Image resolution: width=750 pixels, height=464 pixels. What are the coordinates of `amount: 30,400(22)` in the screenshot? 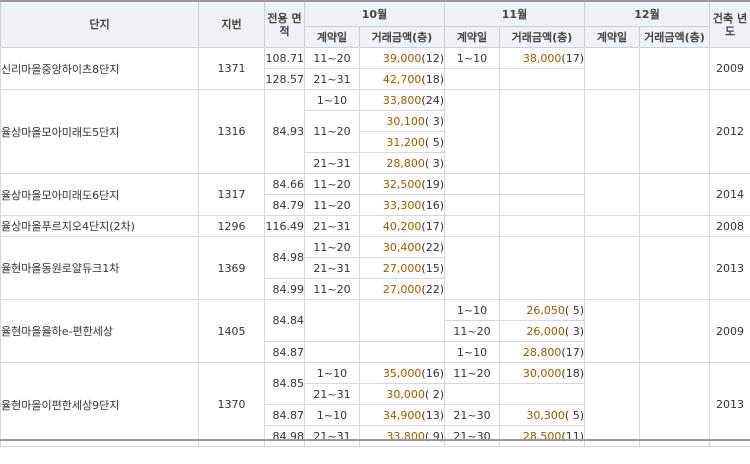 It's located at (402, 247).